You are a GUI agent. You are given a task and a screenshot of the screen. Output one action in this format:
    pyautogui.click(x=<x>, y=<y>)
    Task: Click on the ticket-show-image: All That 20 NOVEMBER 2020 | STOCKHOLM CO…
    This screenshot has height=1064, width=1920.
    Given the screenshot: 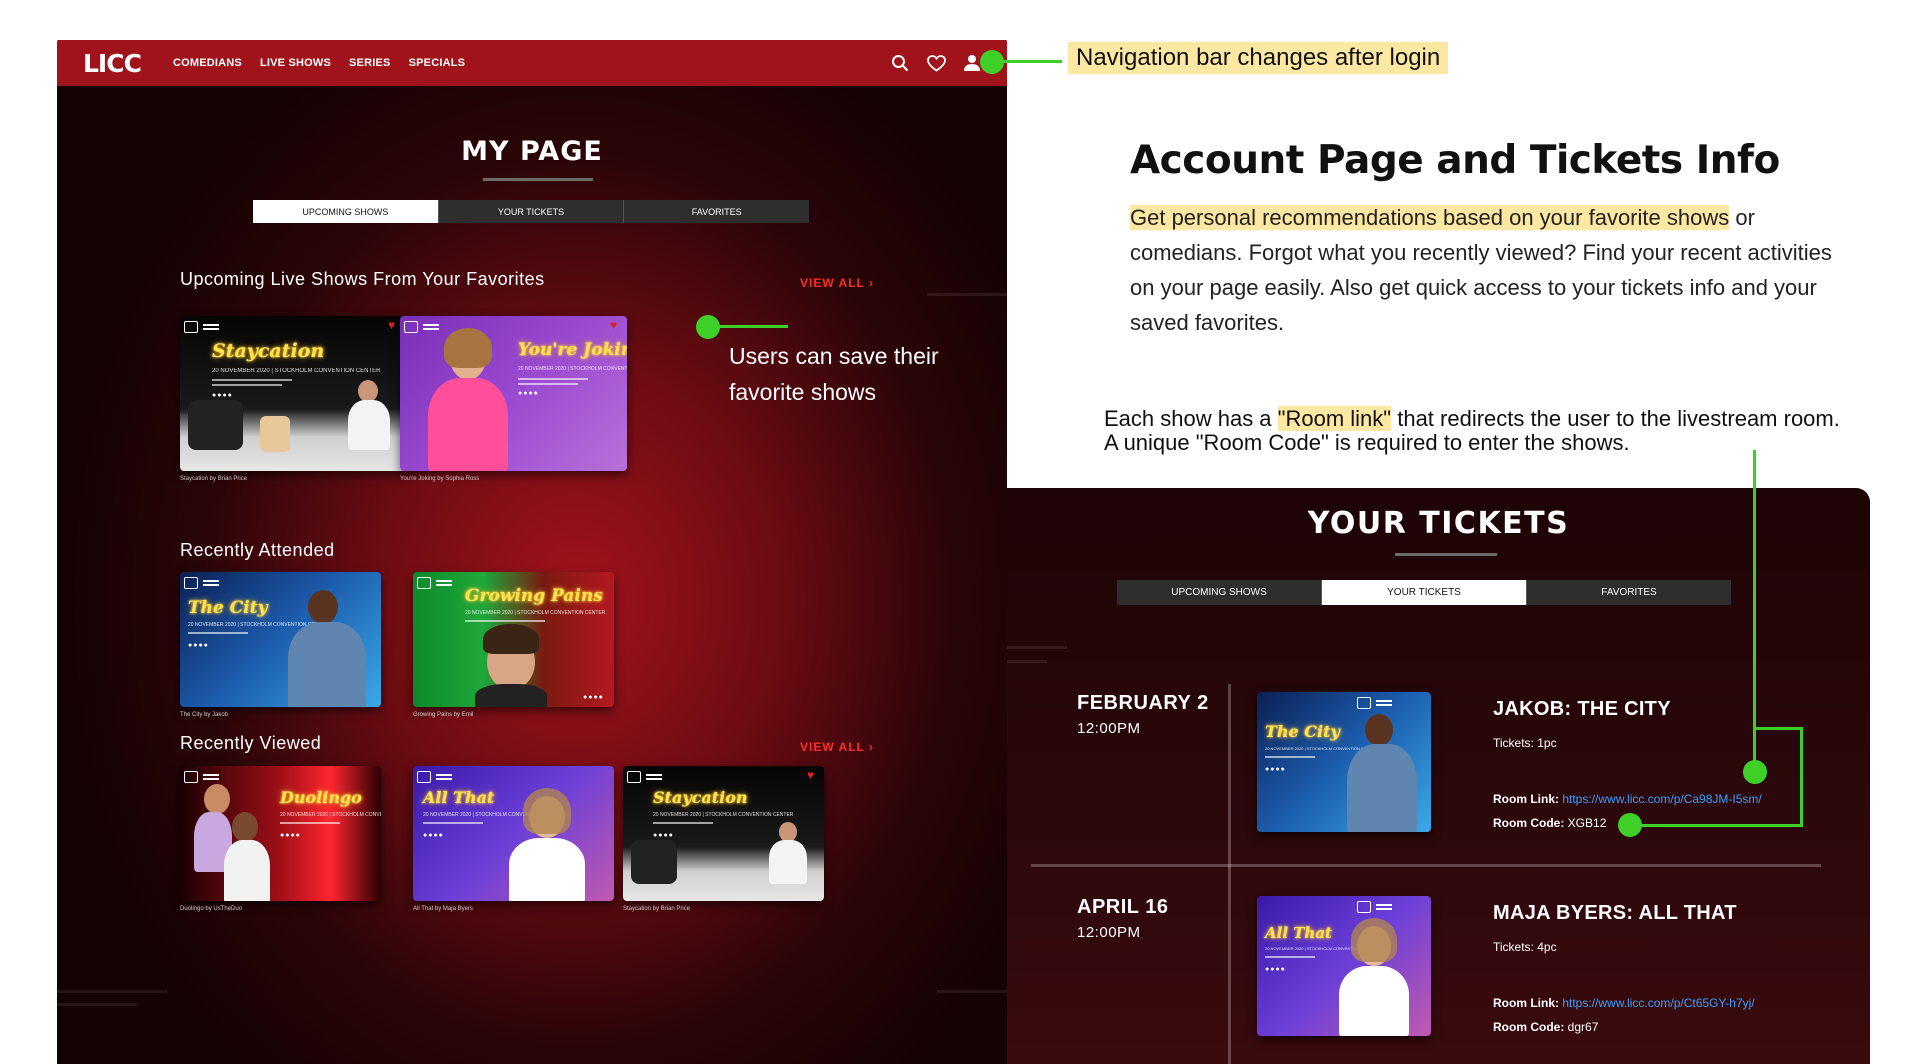 What is the action you would take?
    pyautogui.click(x=1344, y=966)
    